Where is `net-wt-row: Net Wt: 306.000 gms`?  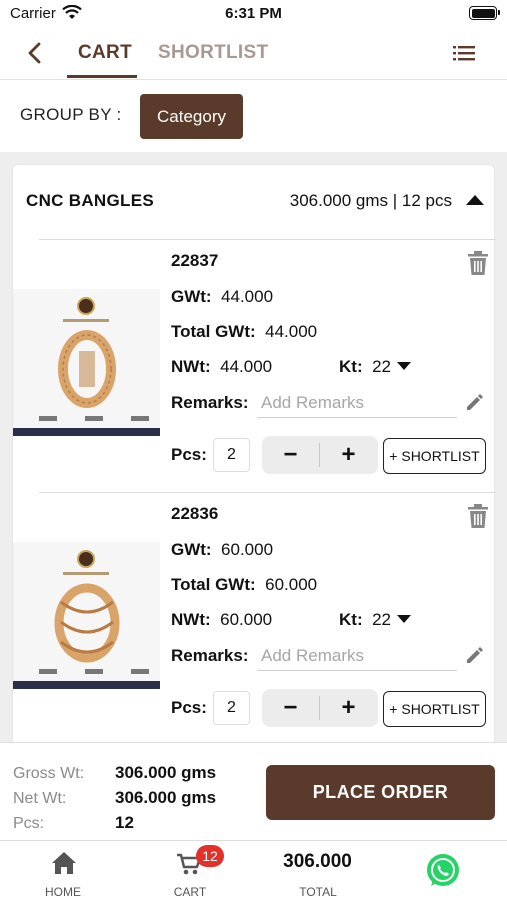 net-wt-row: Net Wt: 306.000 gms is located at coordinates (114, 798).